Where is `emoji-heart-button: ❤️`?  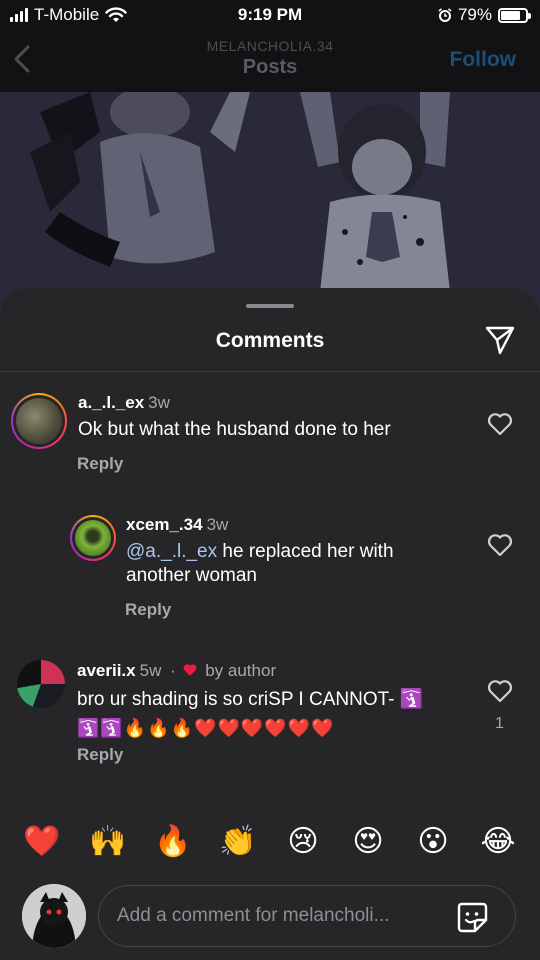
emoji-heart-button: ❤️ is located at coordinates (42, 842).